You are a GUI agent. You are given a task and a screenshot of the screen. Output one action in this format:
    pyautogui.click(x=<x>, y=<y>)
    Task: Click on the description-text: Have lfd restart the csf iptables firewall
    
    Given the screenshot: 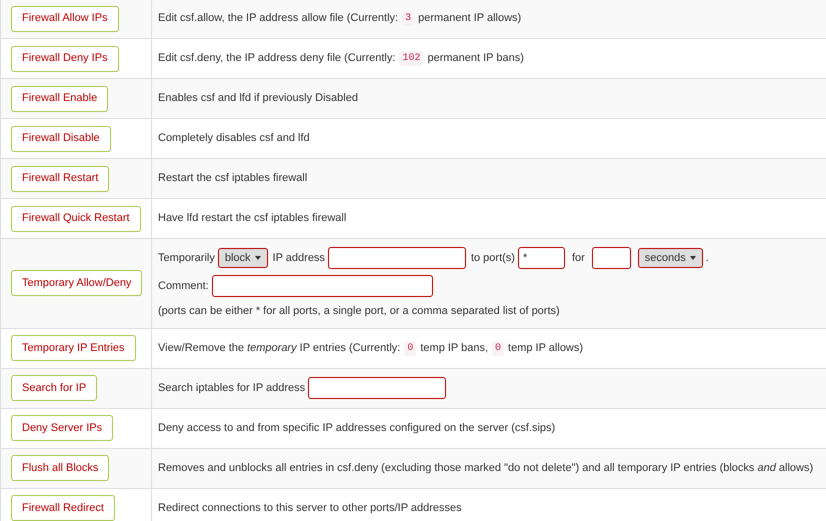 What is the action you would take?
    pyautogui.click(x=252, y=218)
    